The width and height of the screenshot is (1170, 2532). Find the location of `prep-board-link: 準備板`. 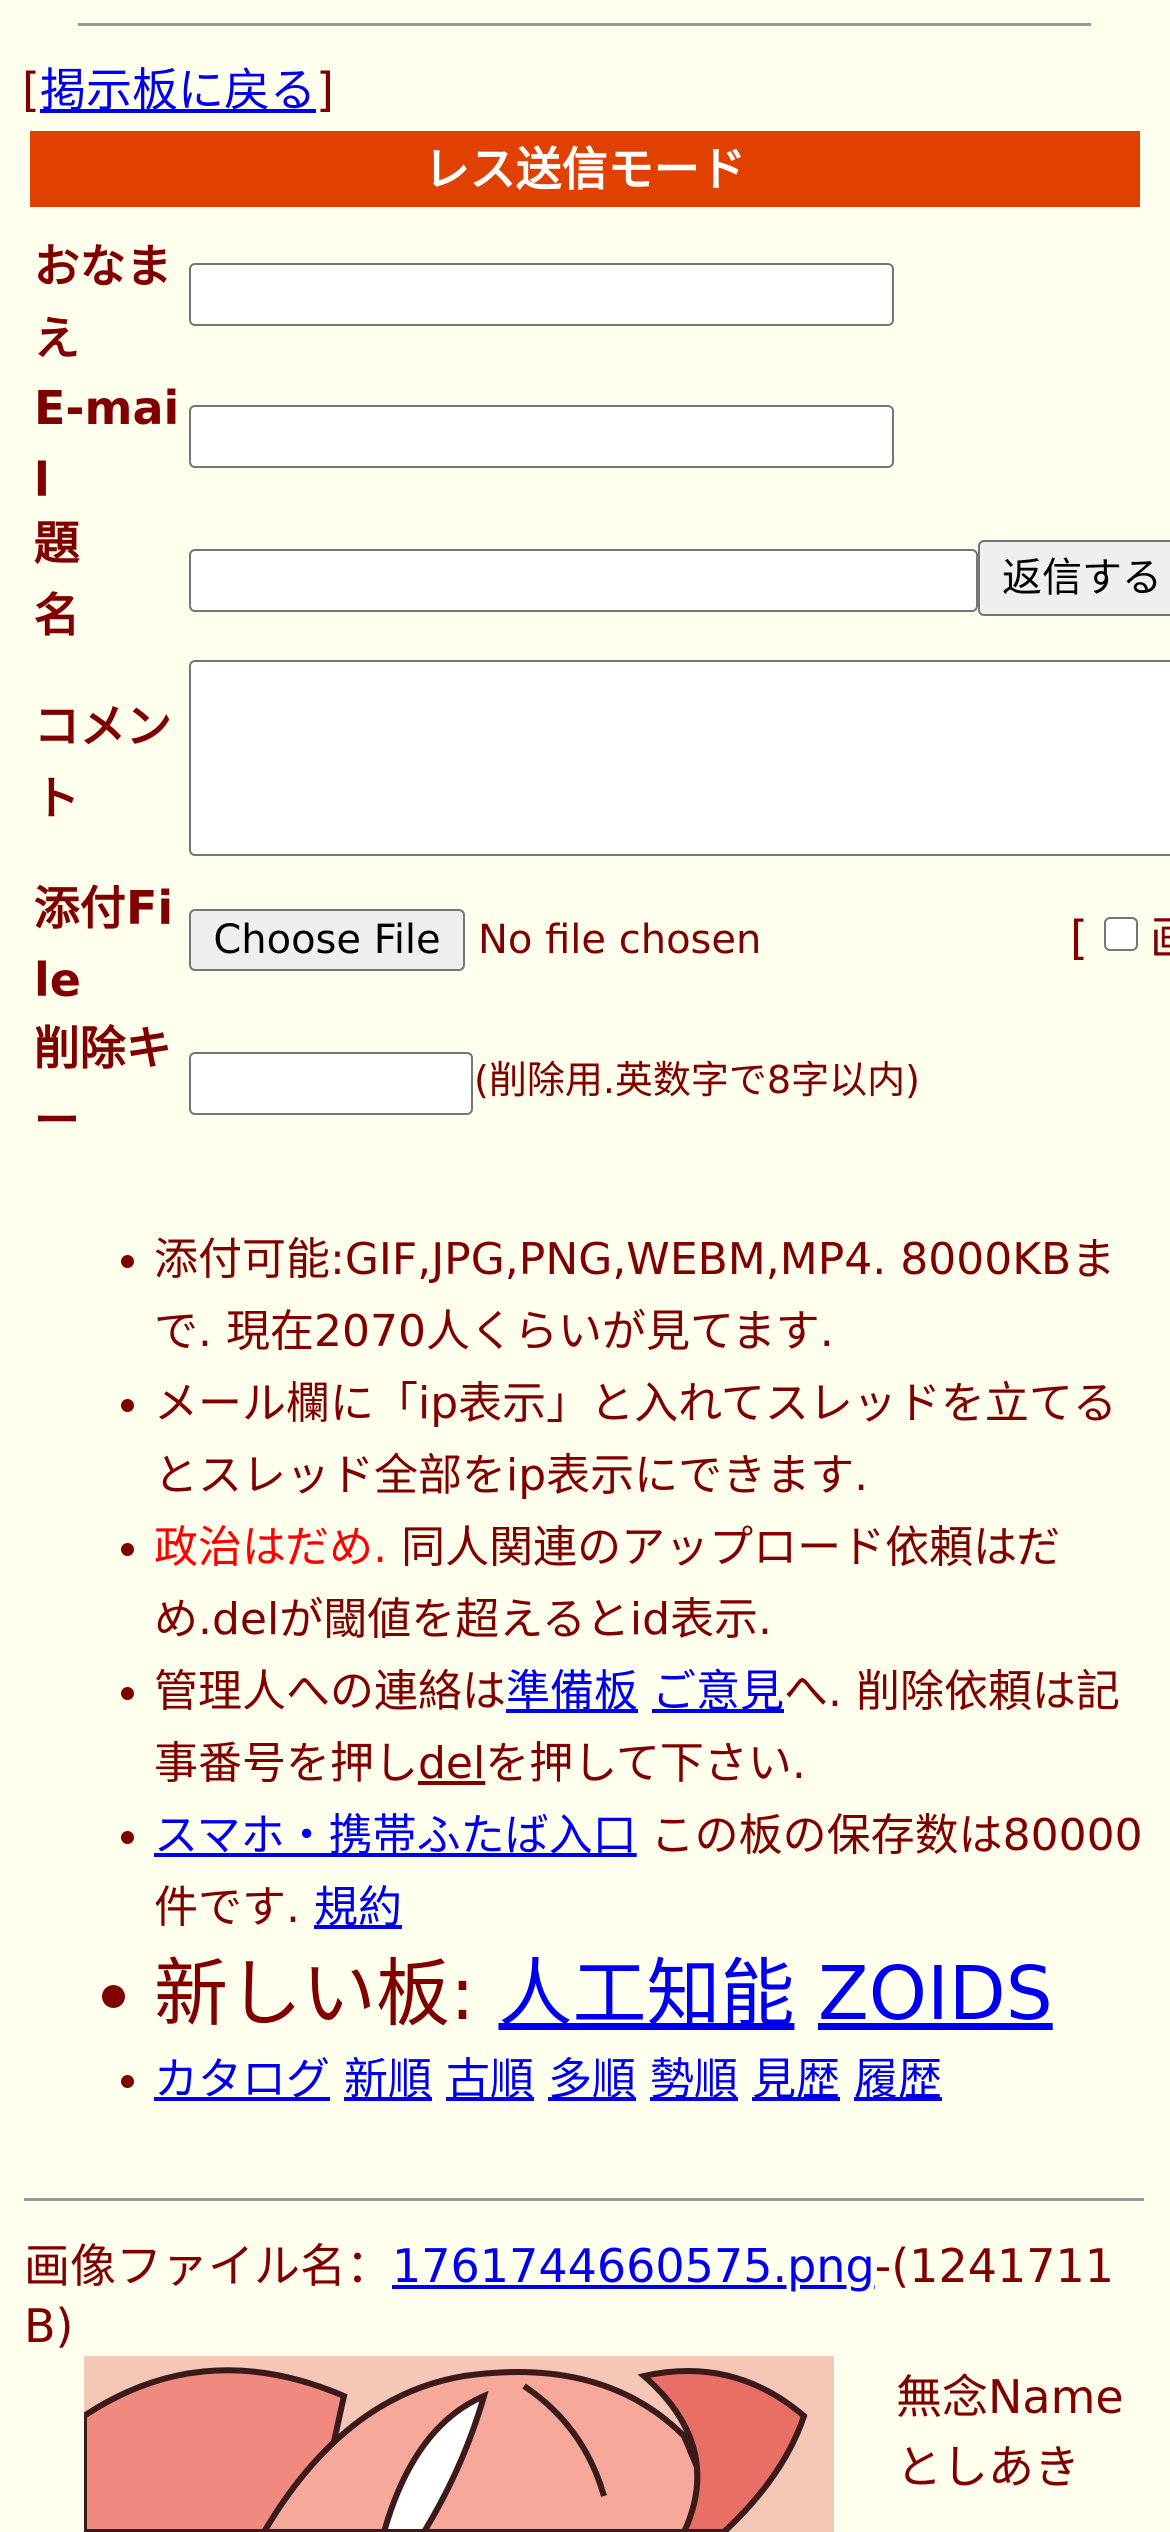

prep-board-link: 準備板 is located at coordinates (572, 1691).